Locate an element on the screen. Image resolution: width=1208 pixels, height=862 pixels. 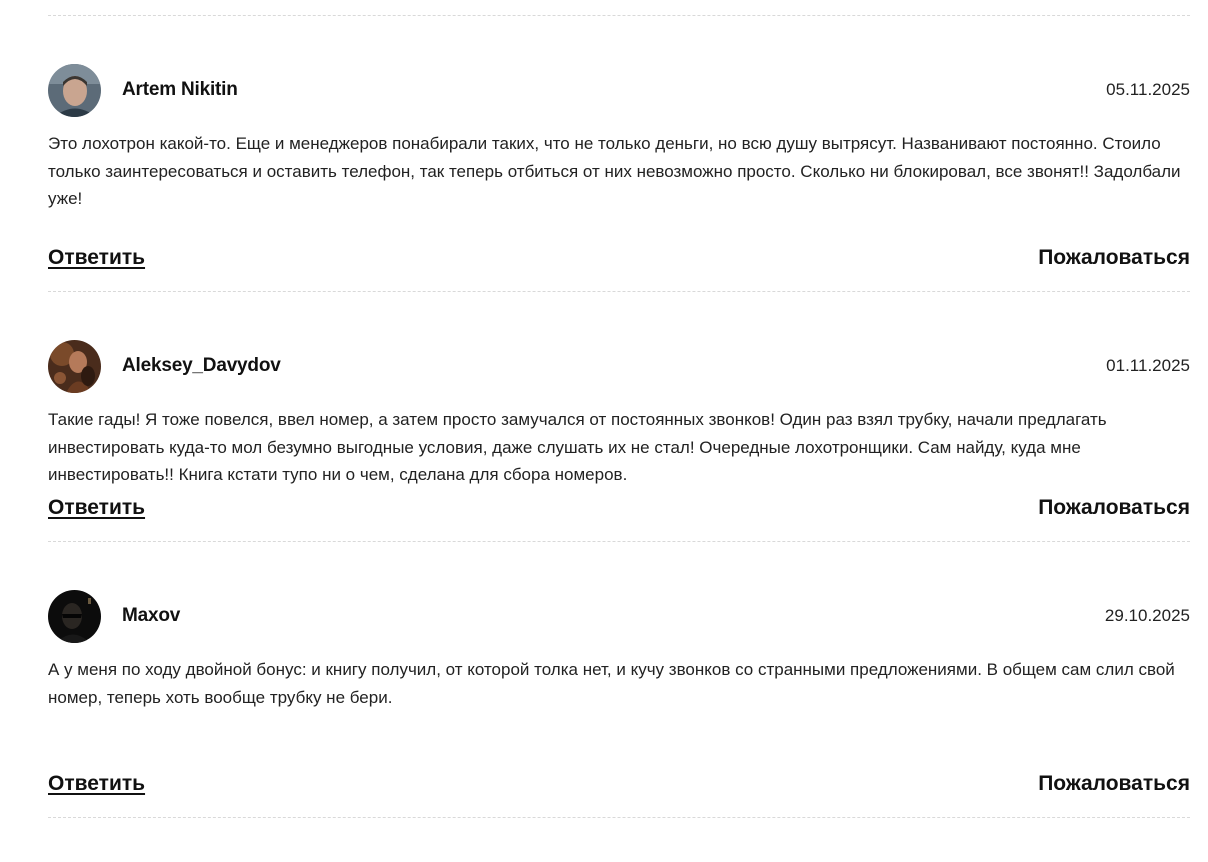
author-name: Maxov is located at coordinates (151, 615).